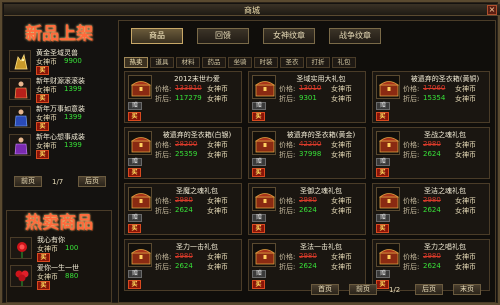 The image size is (500, 305). I want to click on product-card: 赠买被遗弃的圣衣箱(黄金) 价格: 42200 女神币 折后: 37998 女神币, so click(307, 153).